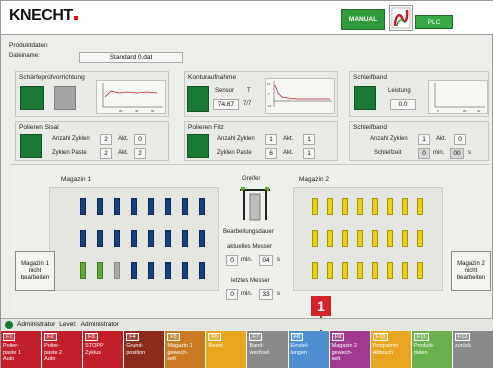  What do you see at coordinates (186, 349) in the screenshot?
I see `function-key-f5: F5 Magazin 1 gewech- selt` at bounding box center [186, 349].